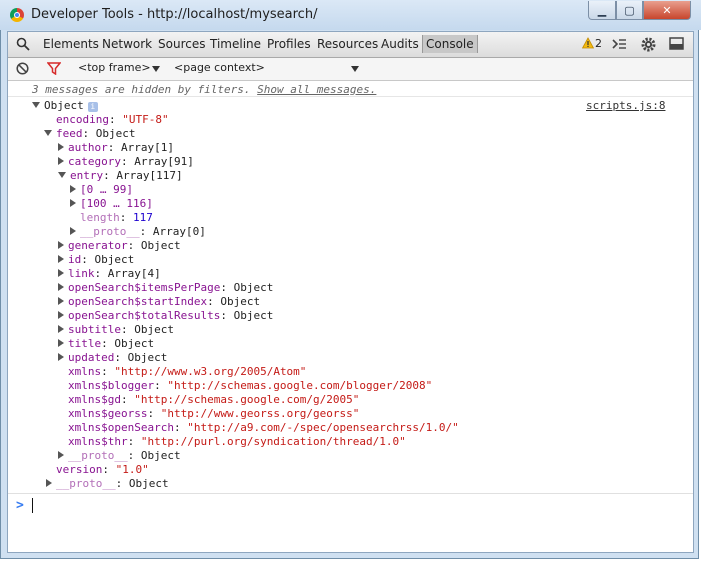 Image resolution: width=701 pixels, height=561 pixels. I want to click on clear-console-icon, so click(22, 68).